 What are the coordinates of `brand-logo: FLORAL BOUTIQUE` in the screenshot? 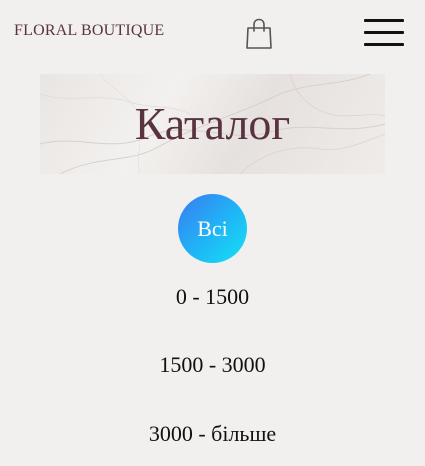 It's located at (89, 31).